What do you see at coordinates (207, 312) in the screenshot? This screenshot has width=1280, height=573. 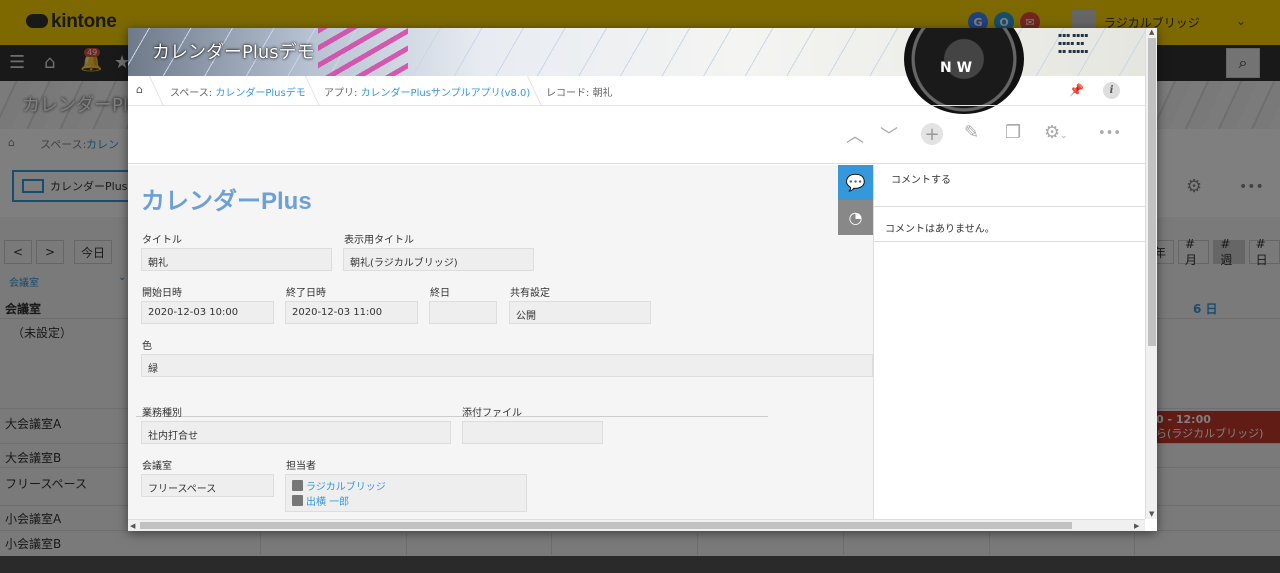 I see `start-value: 2020-12-03 10:00` at bounding box center [207, 312].